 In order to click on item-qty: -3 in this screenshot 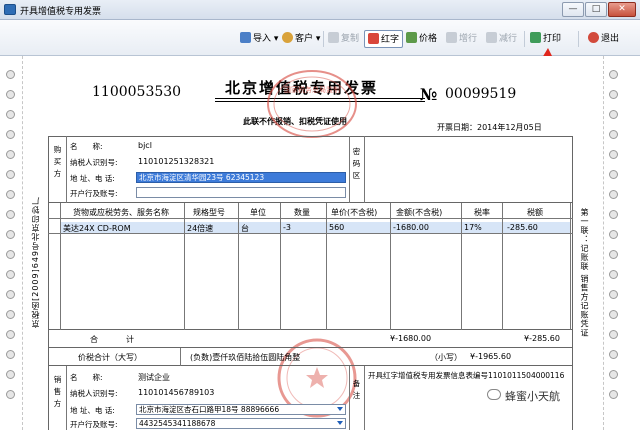, I will do `click(287, 227)`.